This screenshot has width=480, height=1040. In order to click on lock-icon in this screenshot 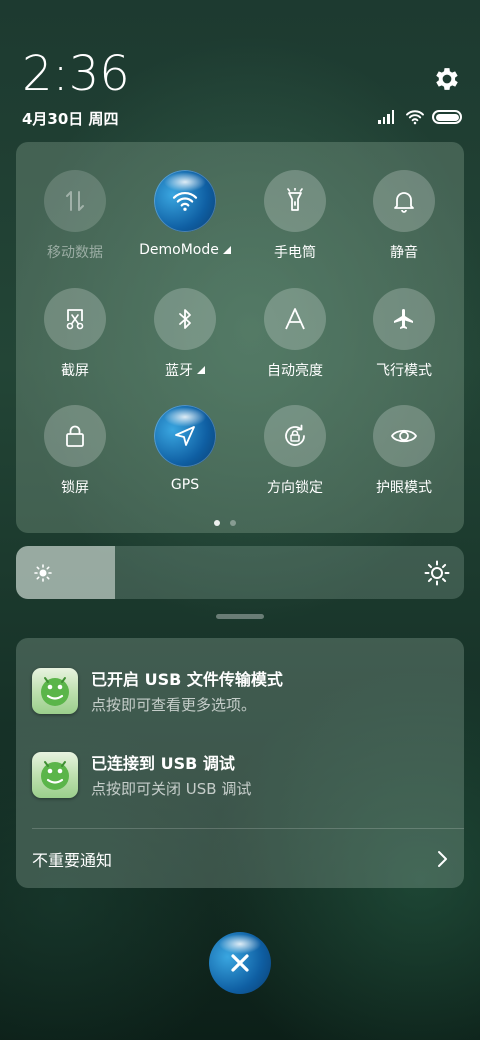, I will do `click(75, 436)`.